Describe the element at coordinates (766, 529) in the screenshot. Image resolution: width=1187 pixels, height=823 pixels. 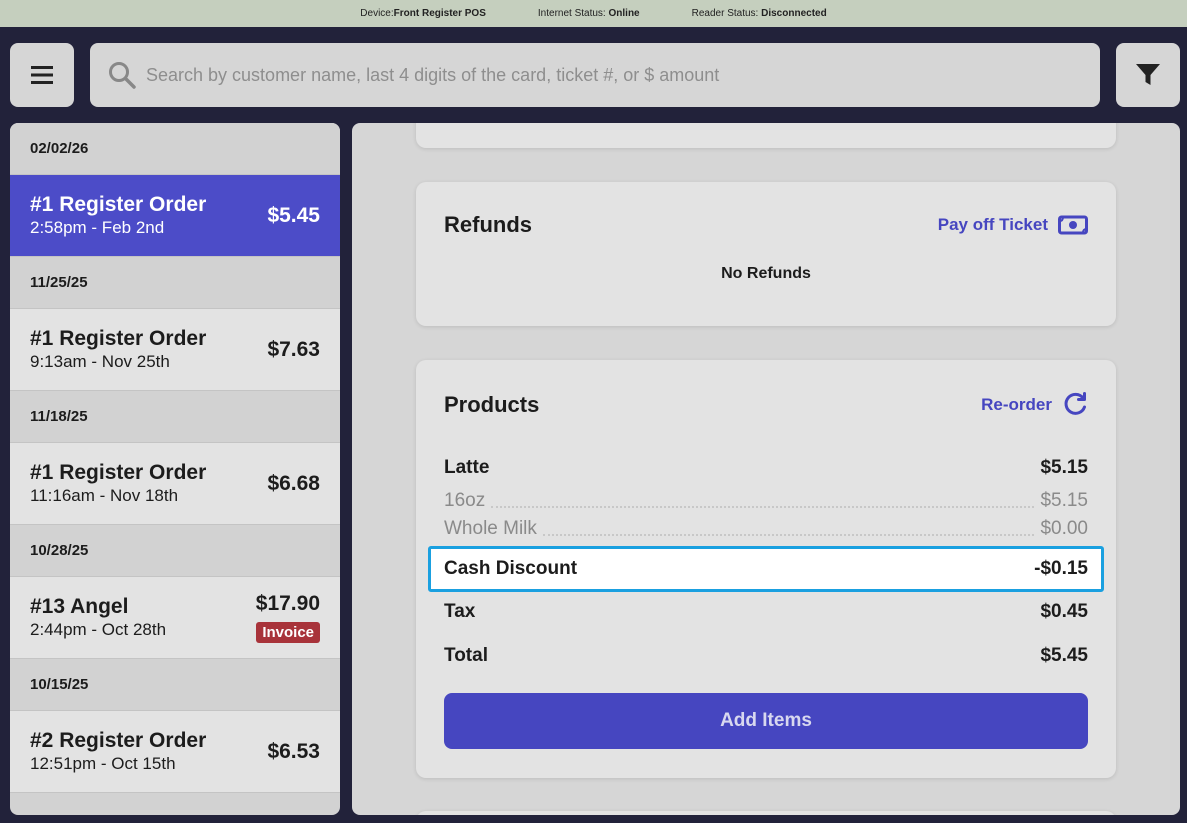
I see `modifier-line: Whole Milk $0.00` at that location.